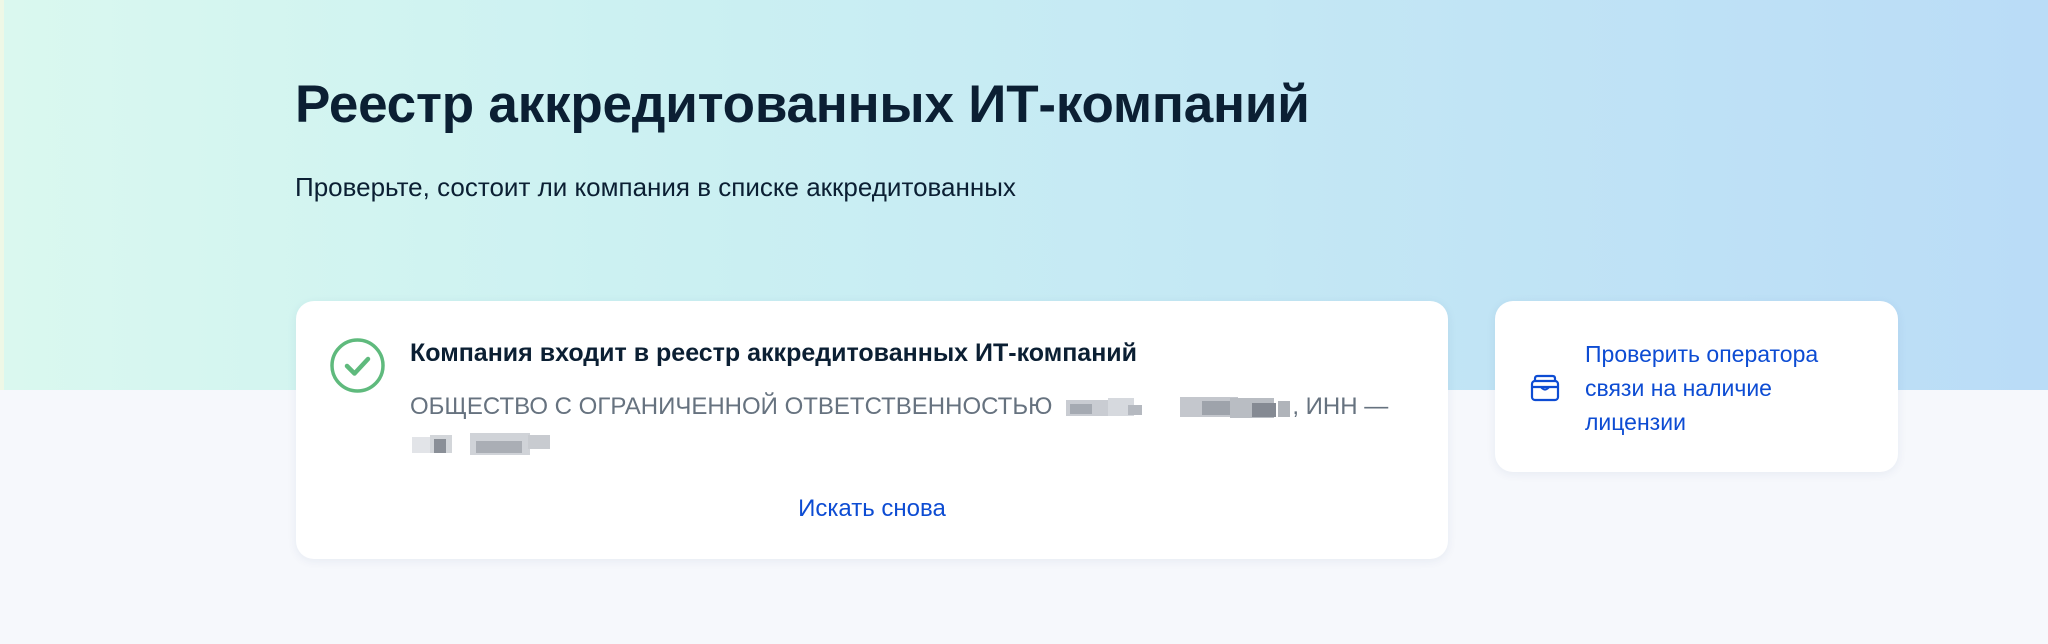 The width and height of the screenshot is (2048, 644). Describe the element at coordinates (1172, 408) in the screenshot. I see `redacted-company-name` at that location.